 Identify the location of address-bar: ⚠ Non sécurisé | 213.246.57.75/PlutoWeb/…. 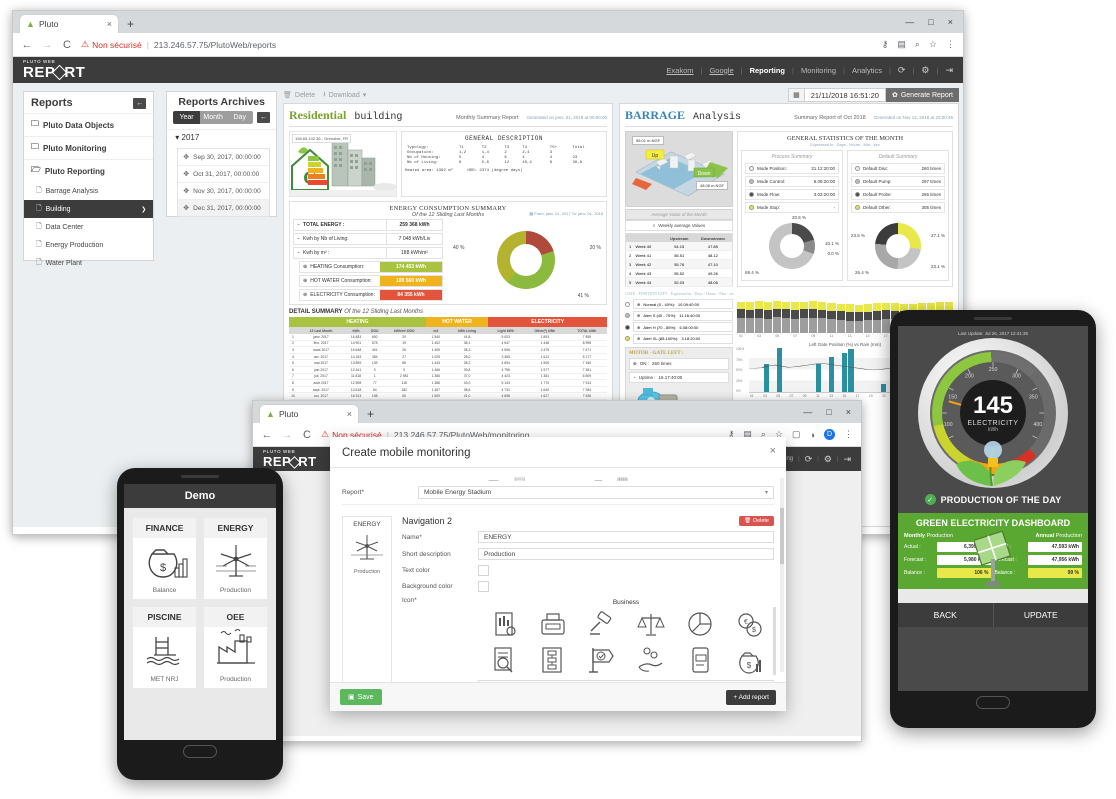
(477, 44).